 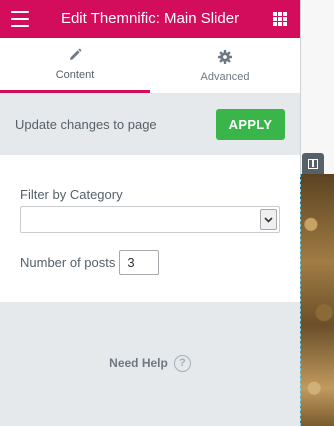 What do you see at coordinates (268, 219) in the screenshot?
I see `chevron-down-icon` at bounding box center [268, 219].